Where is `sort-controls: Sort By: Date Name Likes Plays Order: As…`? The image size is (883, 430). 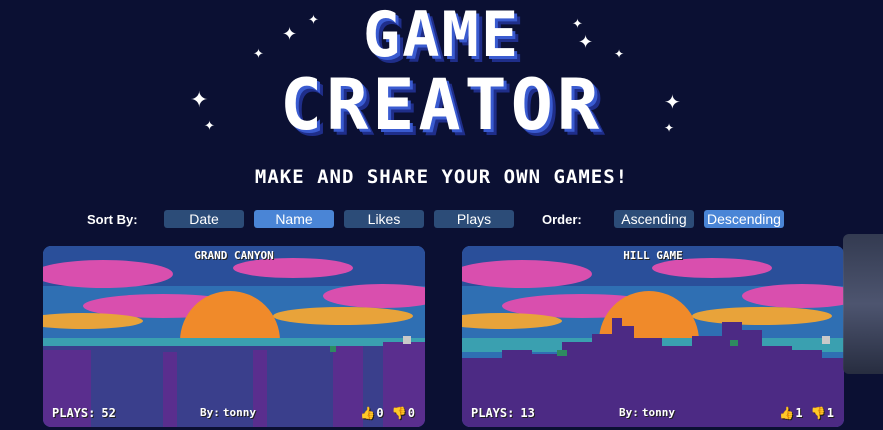 sort-controls: Sort By: Date Name Likes Plays Order: As… is located at coordinates (441, 221).